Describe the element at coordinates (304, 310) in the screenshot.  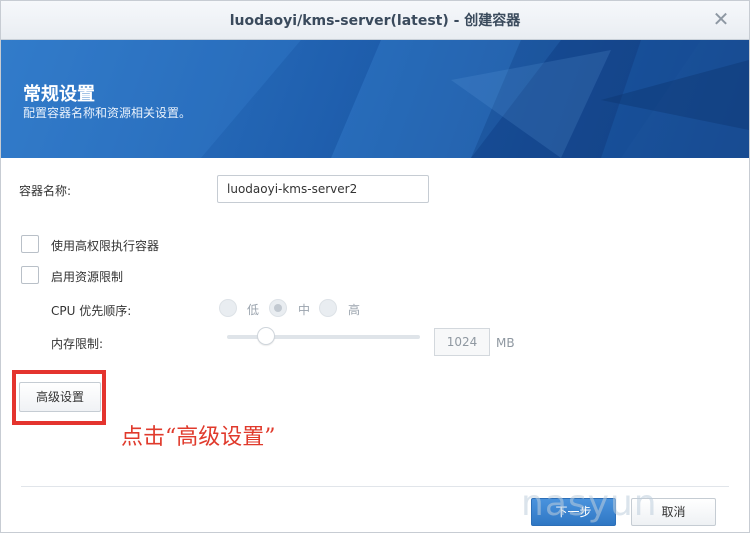
I see `cpu-medium-label: 中` at that location.